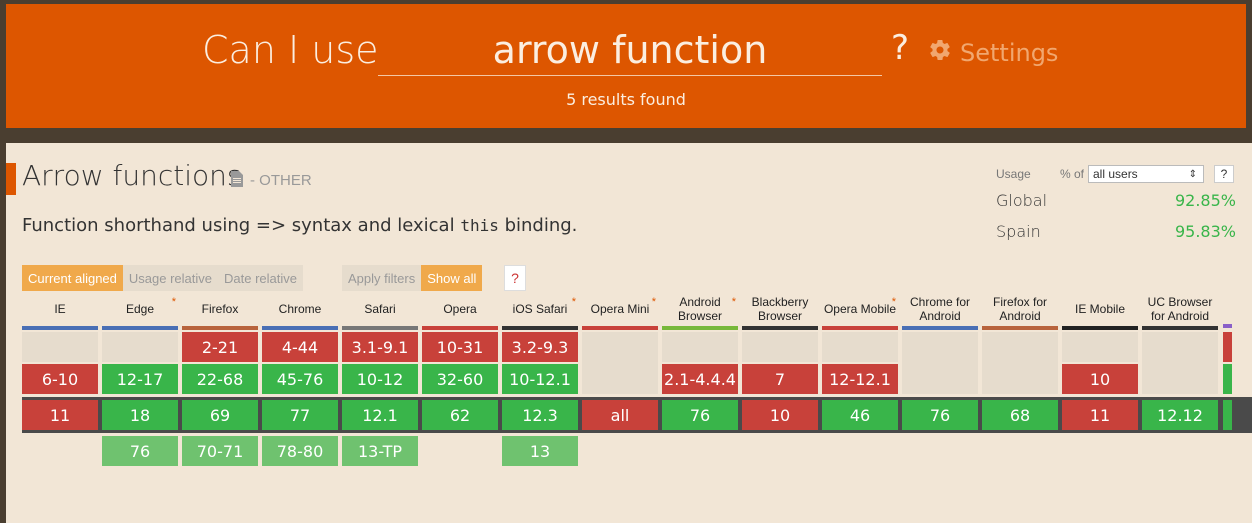  Describe the element at coordinates (460, 347) in the screenshot. I see `support-cell: 10-31` at that location.